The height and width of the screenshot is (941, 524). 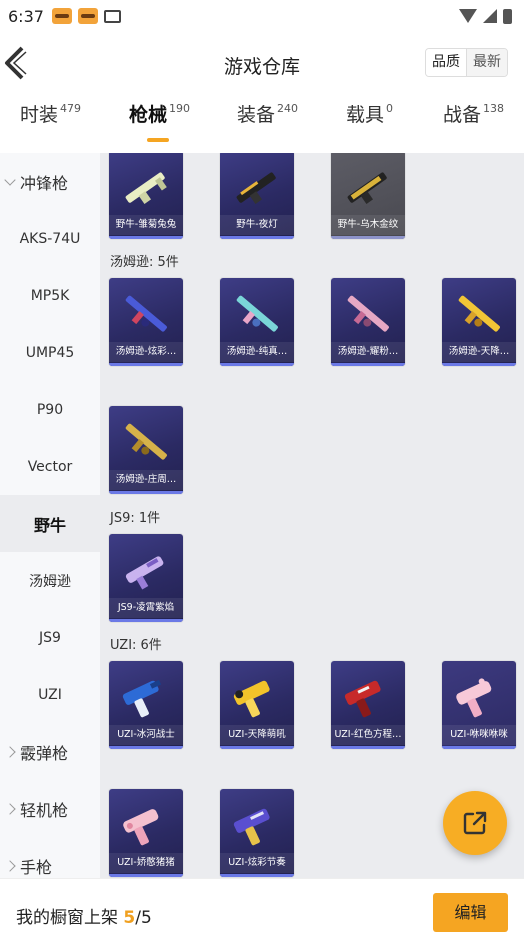 What do you see at coordinates (368, 313) in the screenshot?
I see `thompson-dazzling-pink-skin-icon` at bounding box center [368, 313].